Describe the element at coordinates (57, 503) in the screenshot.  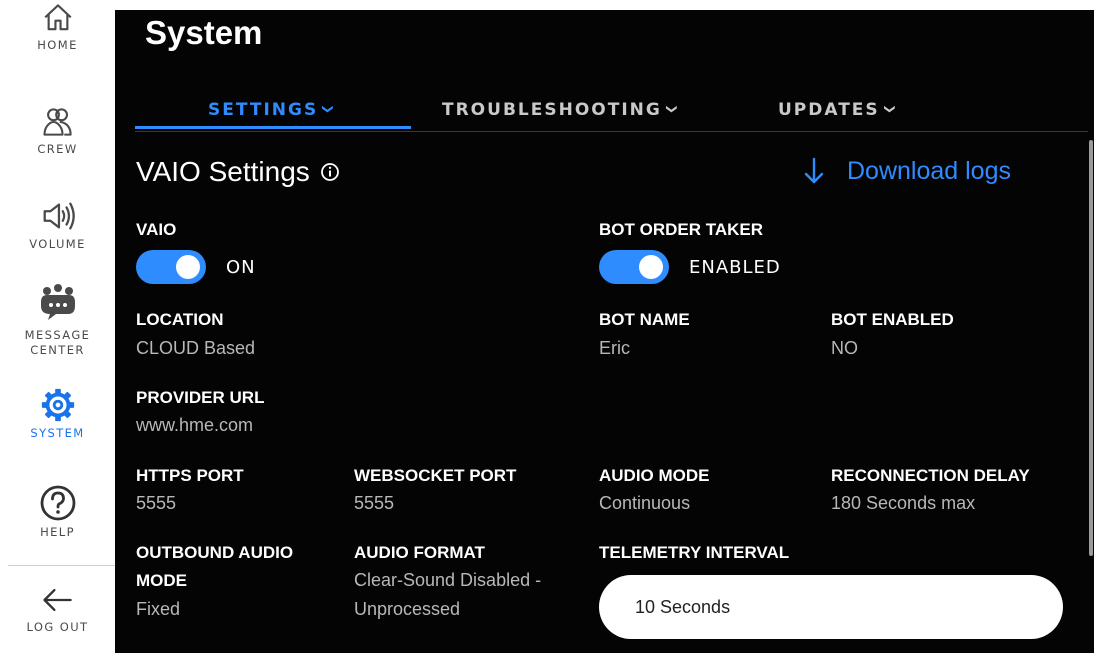
I see `help-icon` at that location.